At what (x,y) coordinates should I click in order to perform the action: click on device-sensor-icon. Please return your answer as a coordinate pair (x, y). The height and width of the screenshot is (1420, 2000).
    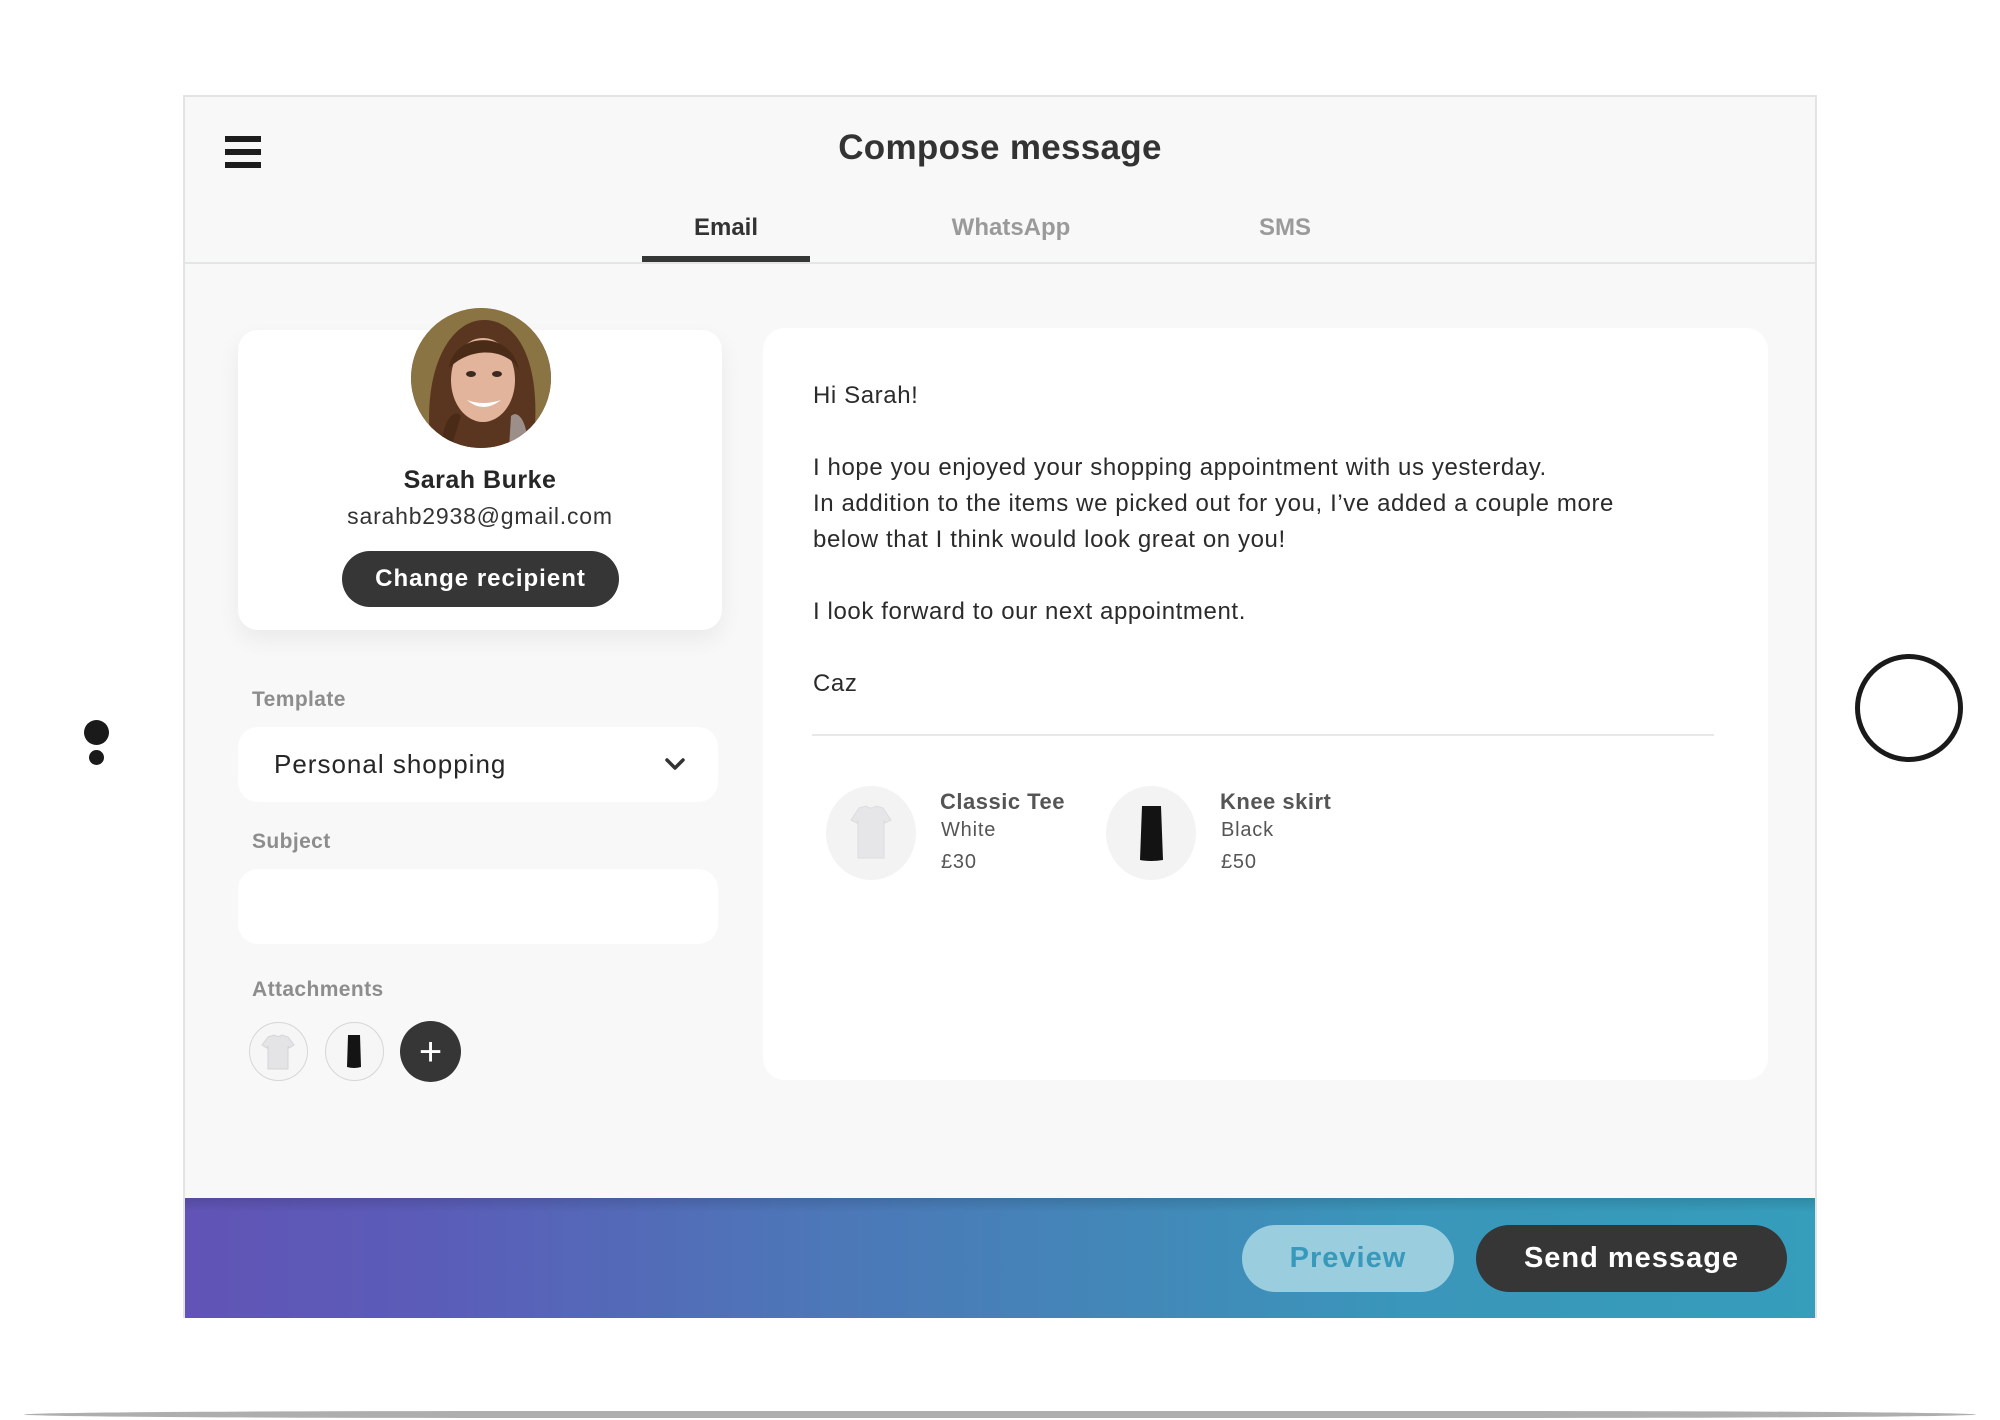
    Looking at the image, I should click on (96, 757).